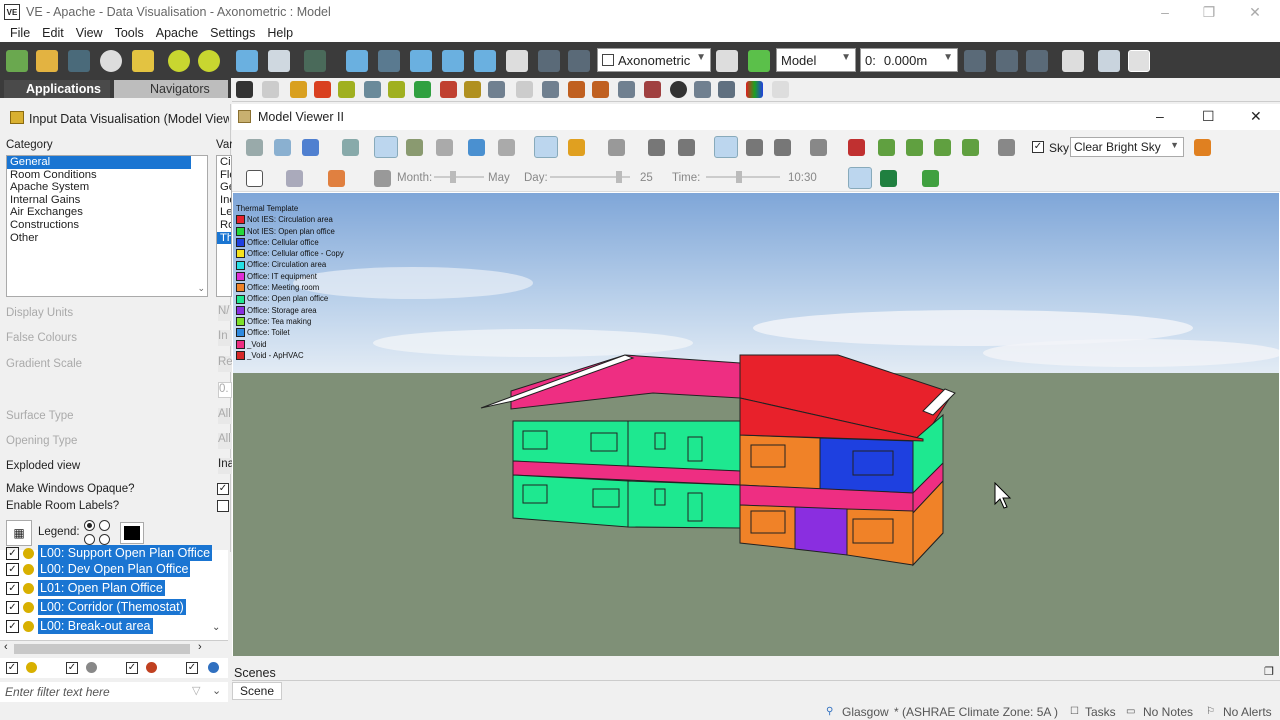 The height and width of the screenshot is (720, 1280). Describe the element at coordinates (99, 162) in the screenshot. I see `category-item: General` at that location.